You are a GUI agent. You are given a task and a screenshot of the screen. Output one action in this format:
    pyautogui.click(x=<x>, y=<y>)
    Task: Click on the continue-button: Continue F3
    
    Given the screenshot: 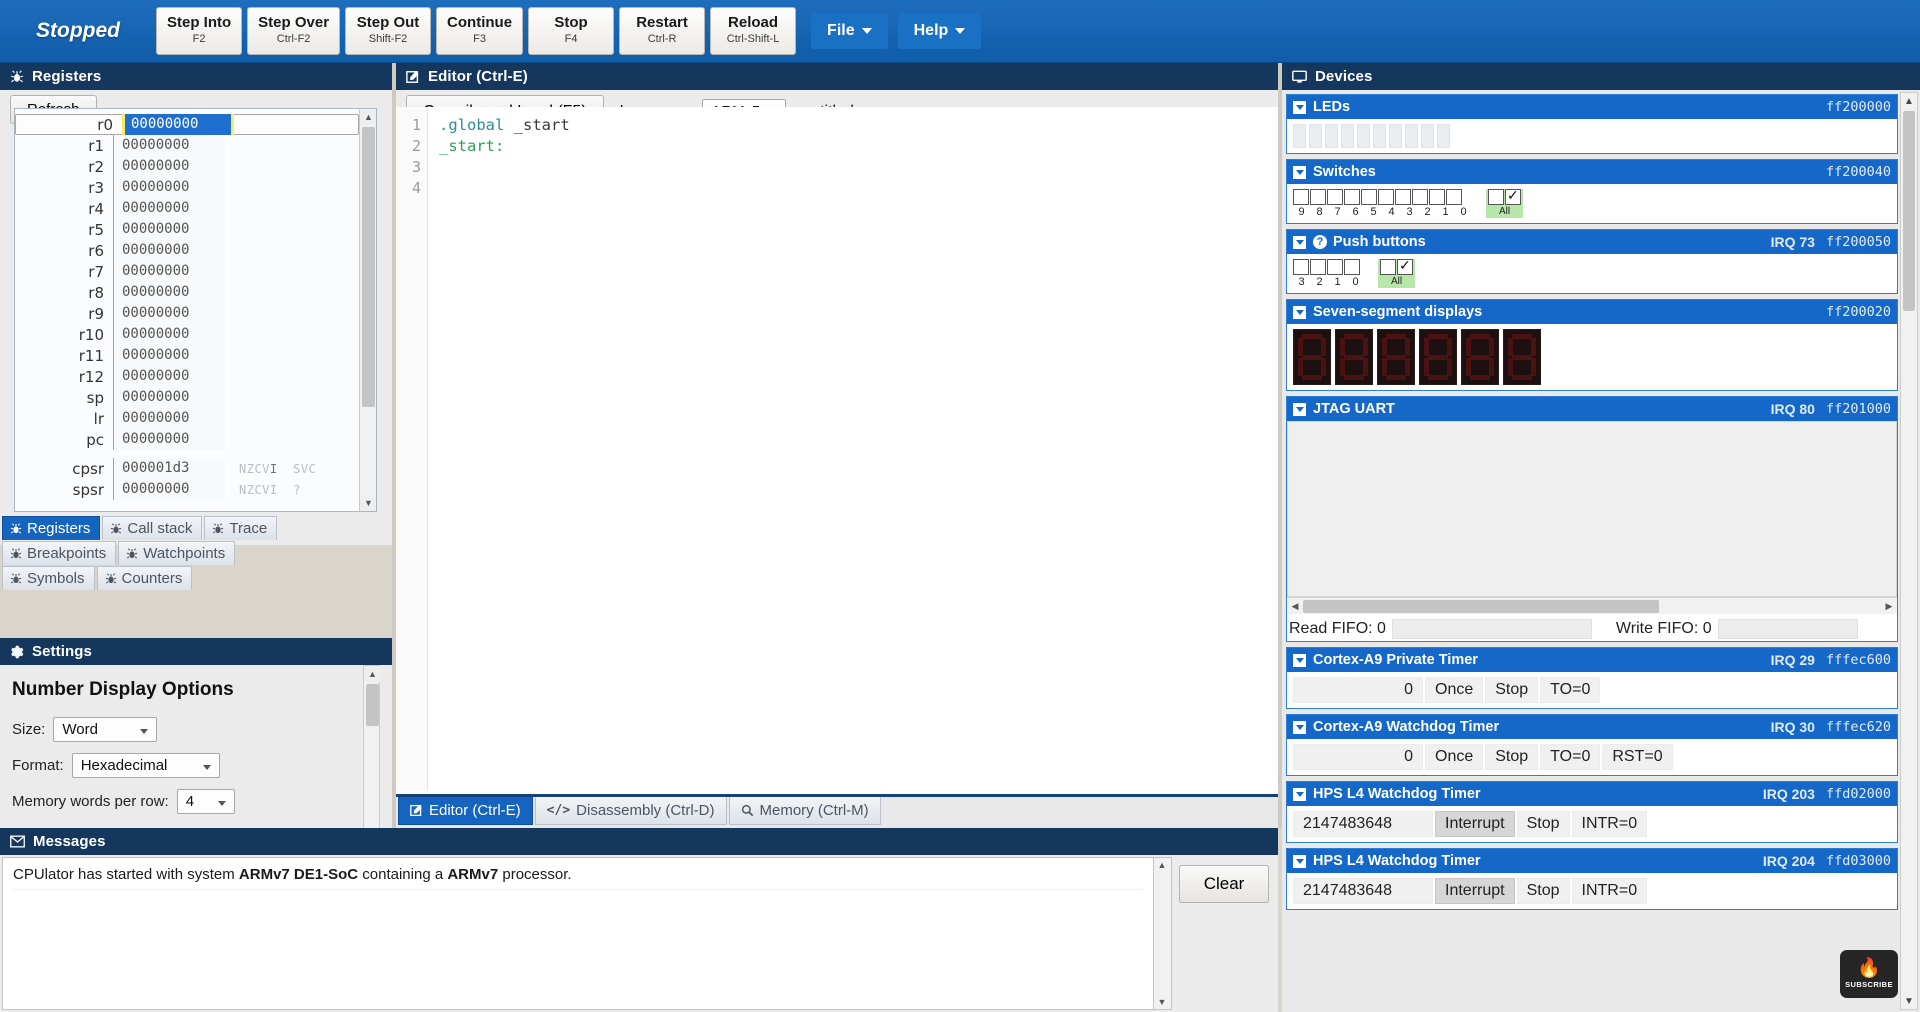 What is the action you would take?
    pyautogui.click(x=480, y=31)
    